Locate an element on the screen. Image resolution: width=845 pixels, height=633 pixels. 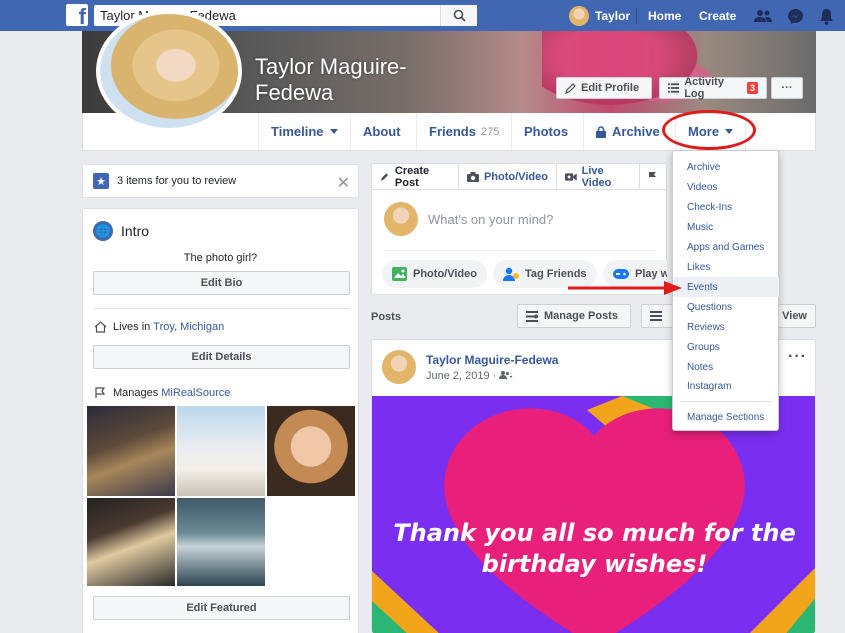
whats-on-your-mind-input: What's on your mind? is located at coordinates (468, 219).